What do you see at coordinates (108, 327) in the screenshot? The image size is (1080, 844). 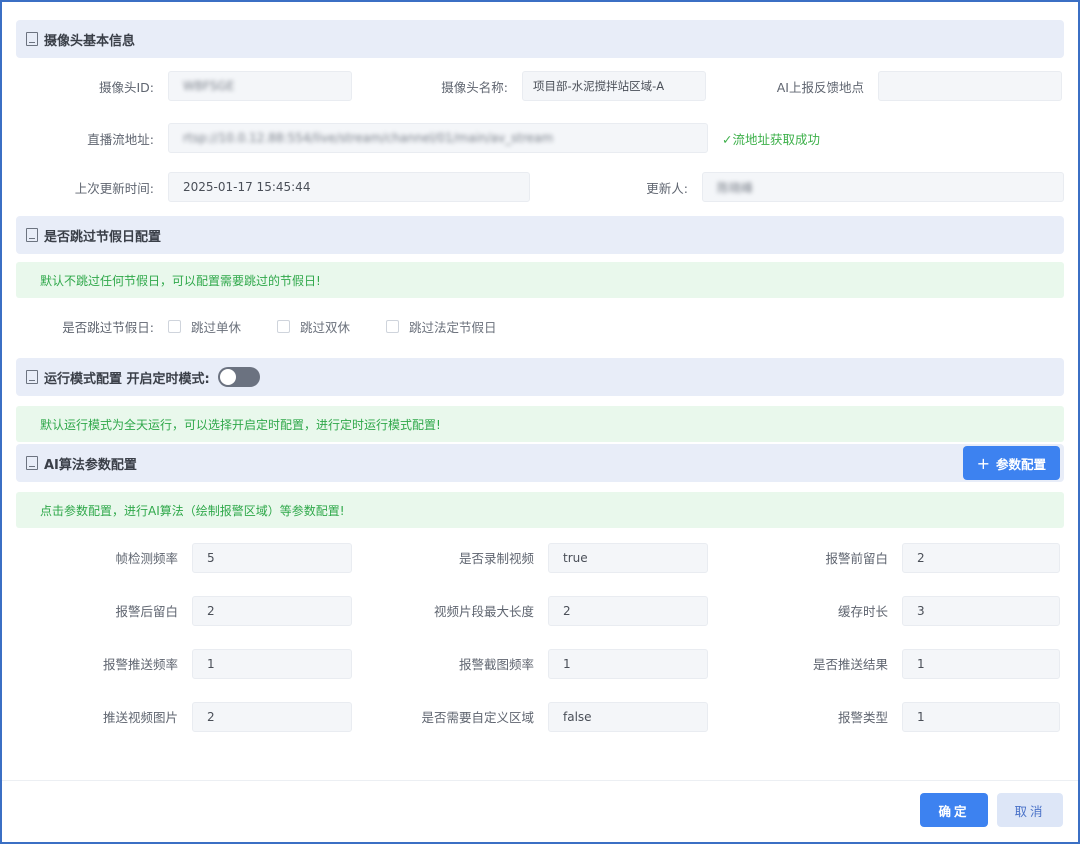 I see `holiday-label: 是否跳过节假日:` at bounding box center [108, 327].